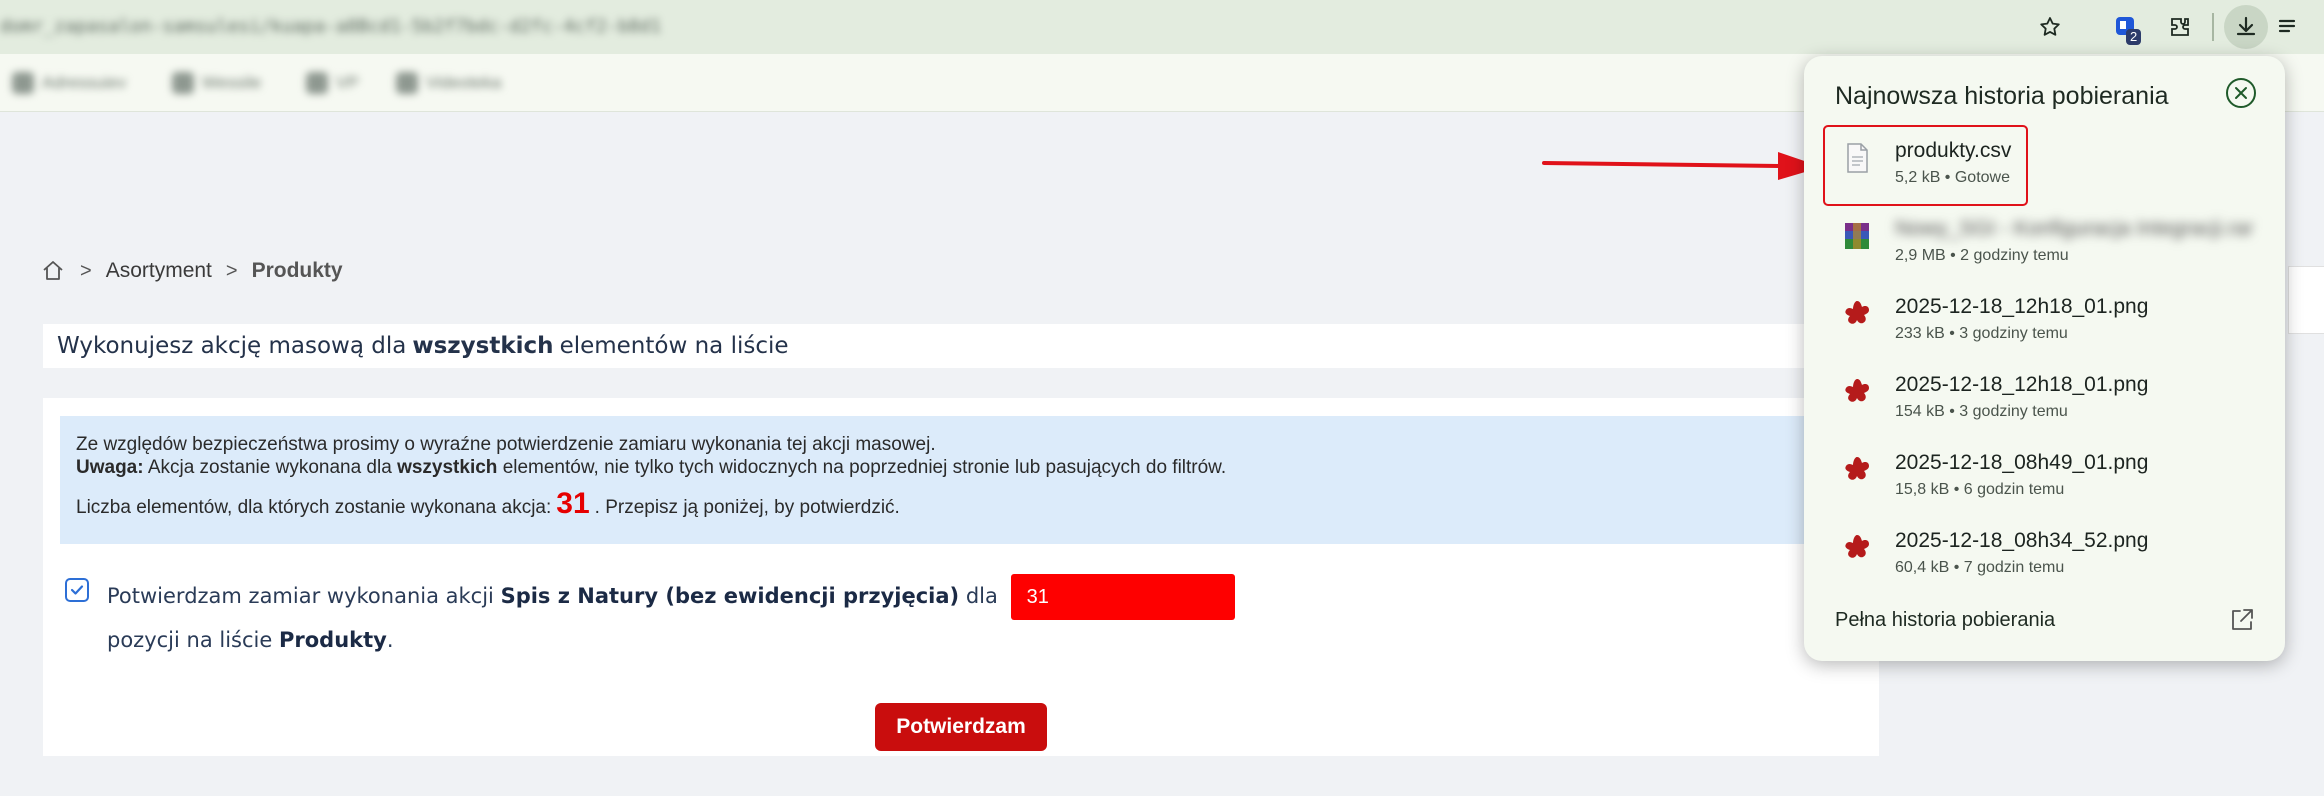  Describe the element at coordinates (483, 346) in the screenshot. I see `header-bold: wszystkich` at that location.